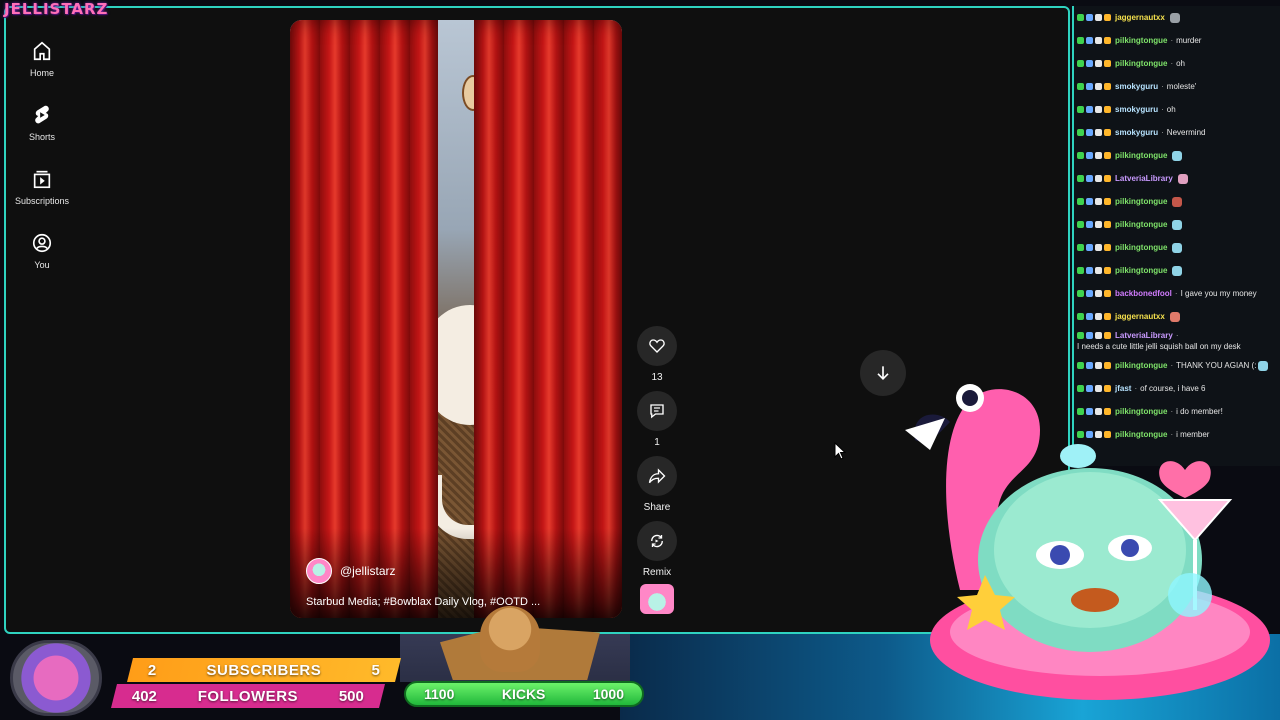 This screenshot has width=1280, height=720. What do you see at coordinates (523, 694) in the screenshot?
I see `kicks-label: KICKS` at bounding box center [523, 694].